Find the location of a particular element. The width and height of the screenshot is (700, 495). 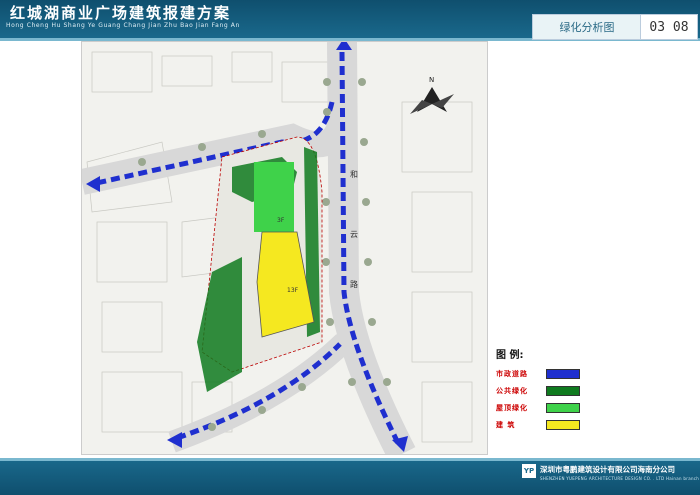

legend-item: 公共绿化 is located at coordinates (551, 390).